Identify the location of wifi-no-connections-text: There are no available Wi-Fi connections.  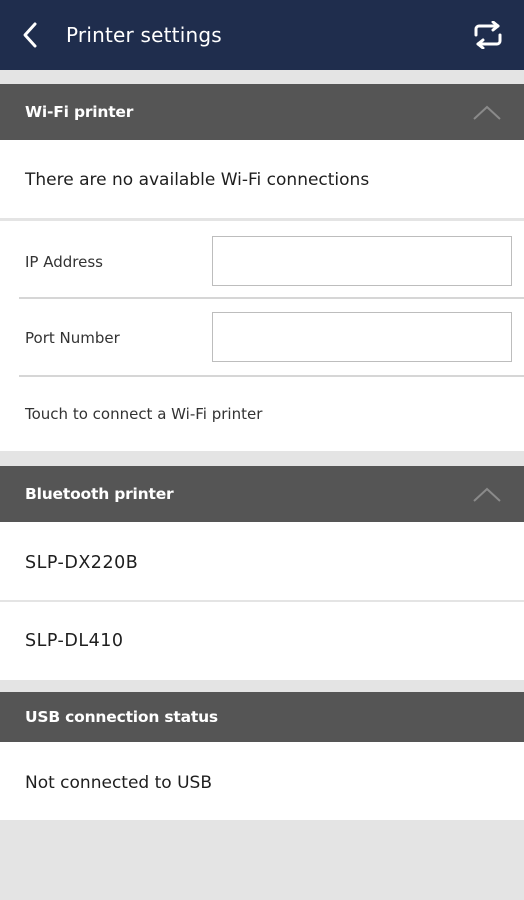
(197, 180).